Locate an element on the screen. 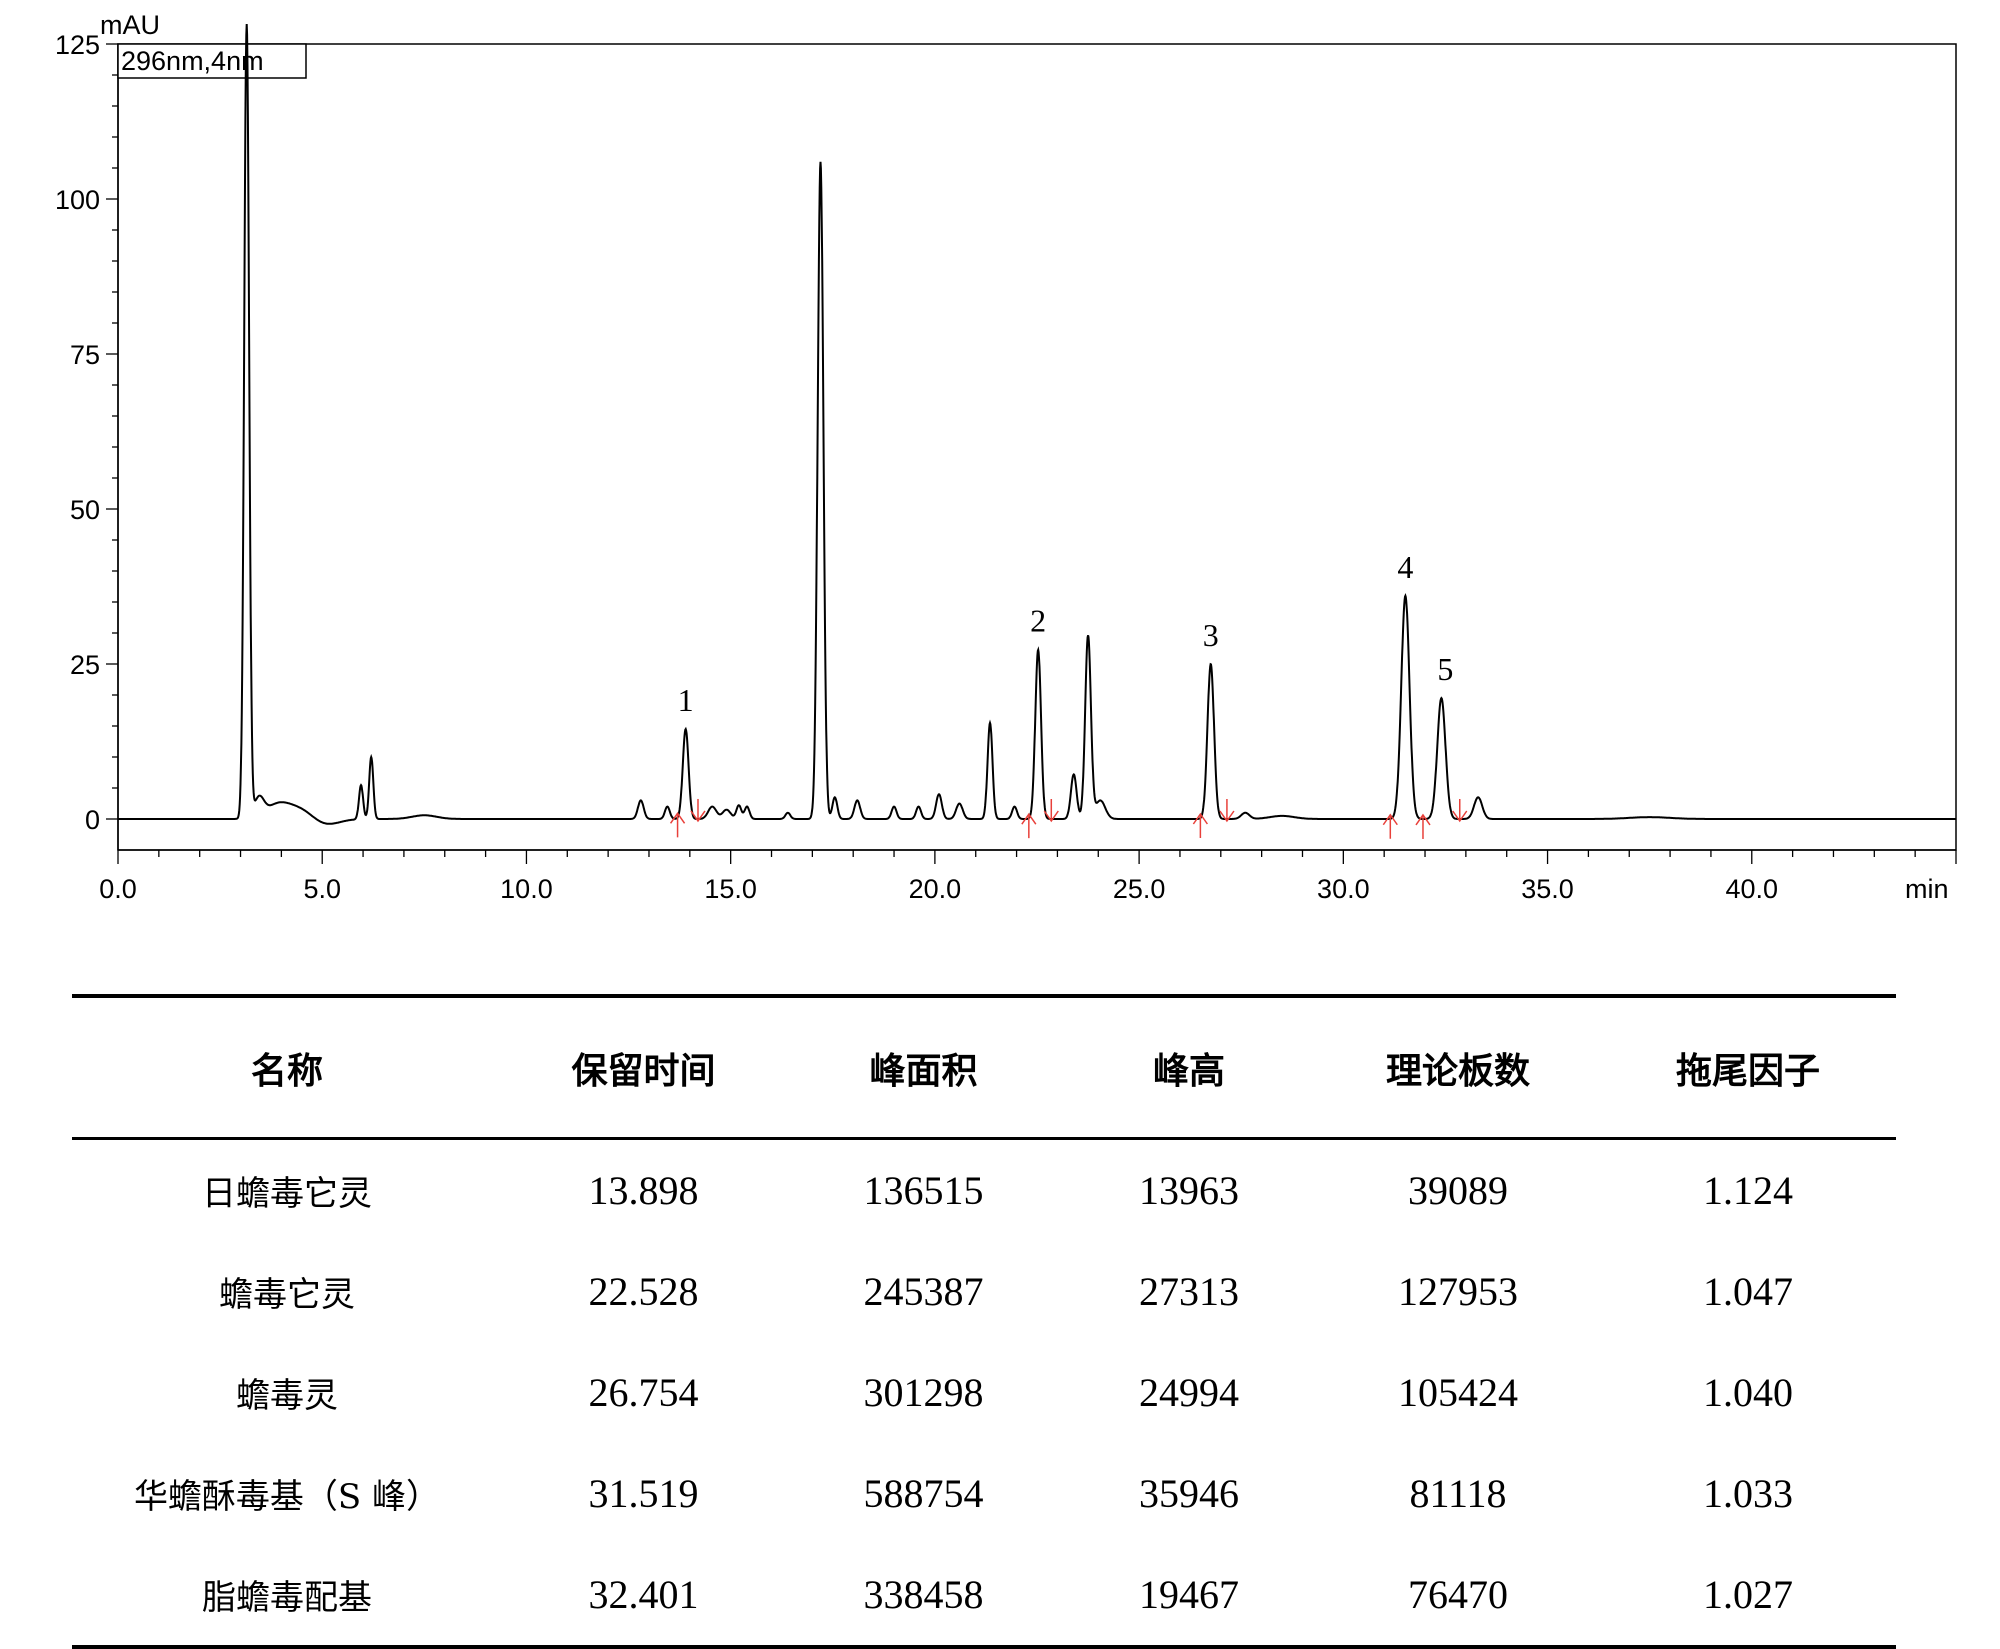 The height and width of the screenshot is (1649, 2000). cell-tailing-factor: 1.047 is located at coordinates (1748, 1291).